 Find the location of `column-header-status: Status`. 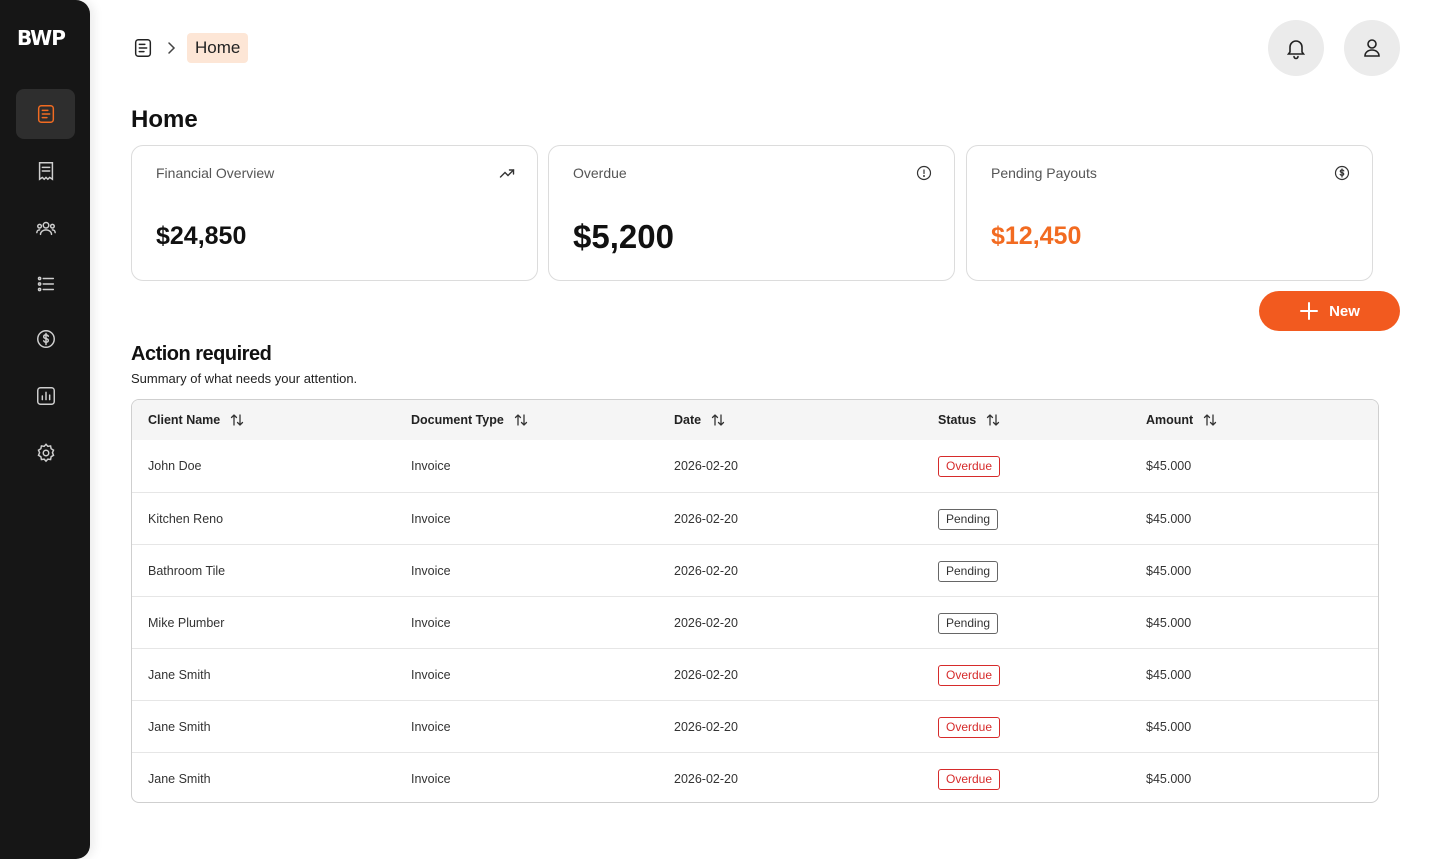

column-header-status: Status is located at coordinates (969, 420).